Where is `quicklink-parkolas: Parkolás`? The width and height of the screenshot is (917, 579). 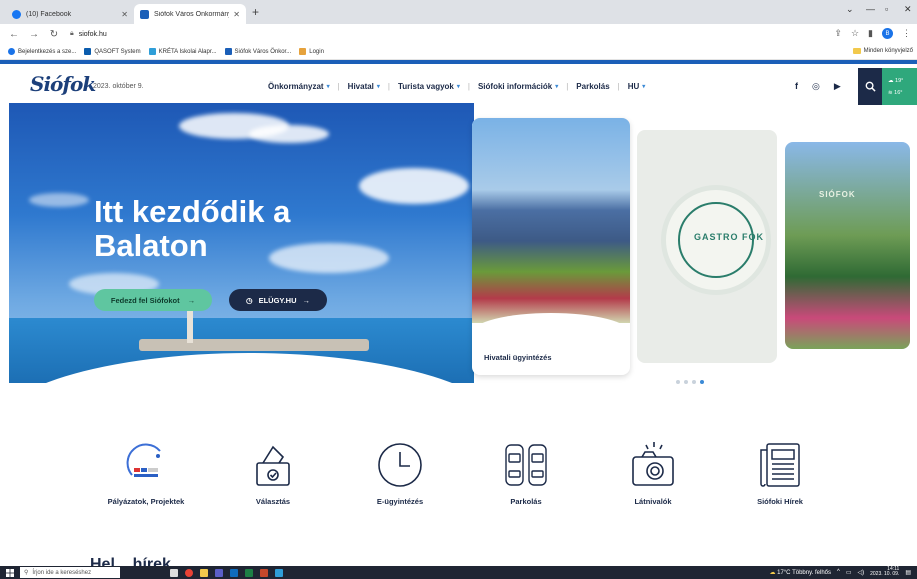
quicklink-parkolas: Parkolás is located at coordinates (526, 473).